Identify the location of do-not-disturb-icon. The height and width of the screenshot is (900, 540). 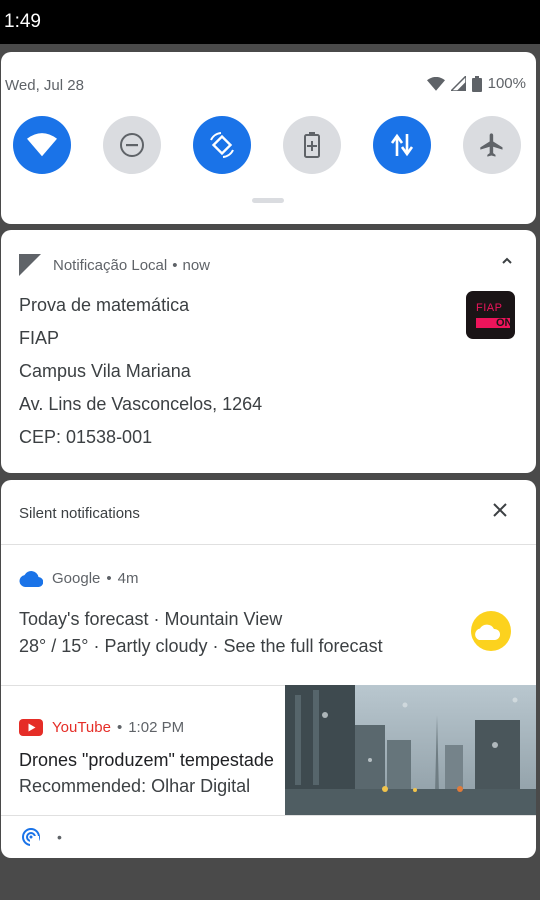
(132, 145).